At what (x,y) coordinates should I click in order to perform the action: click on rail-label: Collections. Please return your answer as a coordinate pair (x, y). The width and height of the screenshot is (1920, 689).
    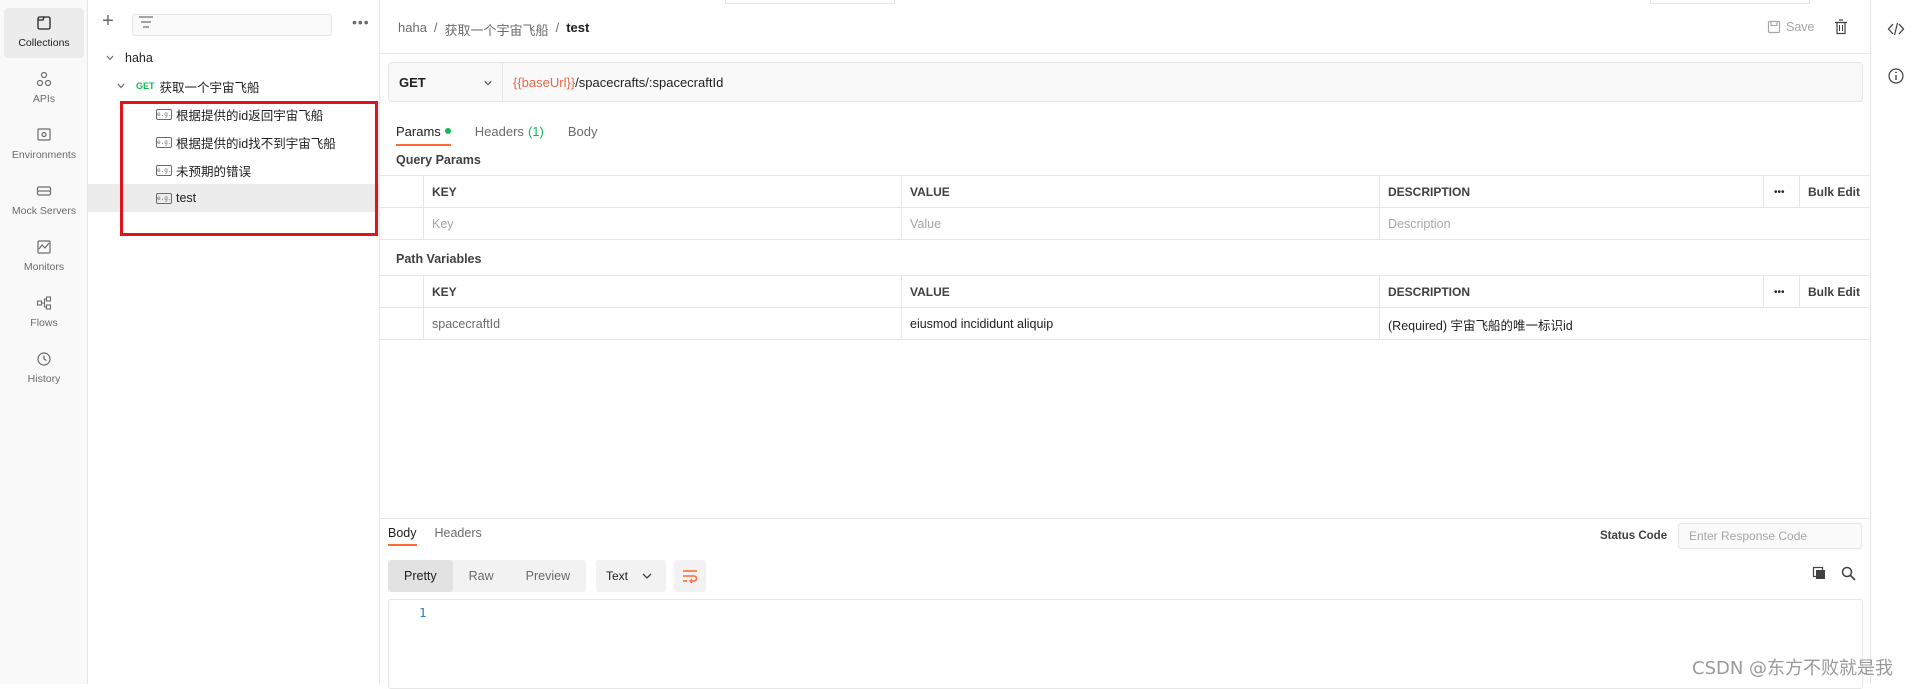
    Looking at the image, I should click on (44, 43).